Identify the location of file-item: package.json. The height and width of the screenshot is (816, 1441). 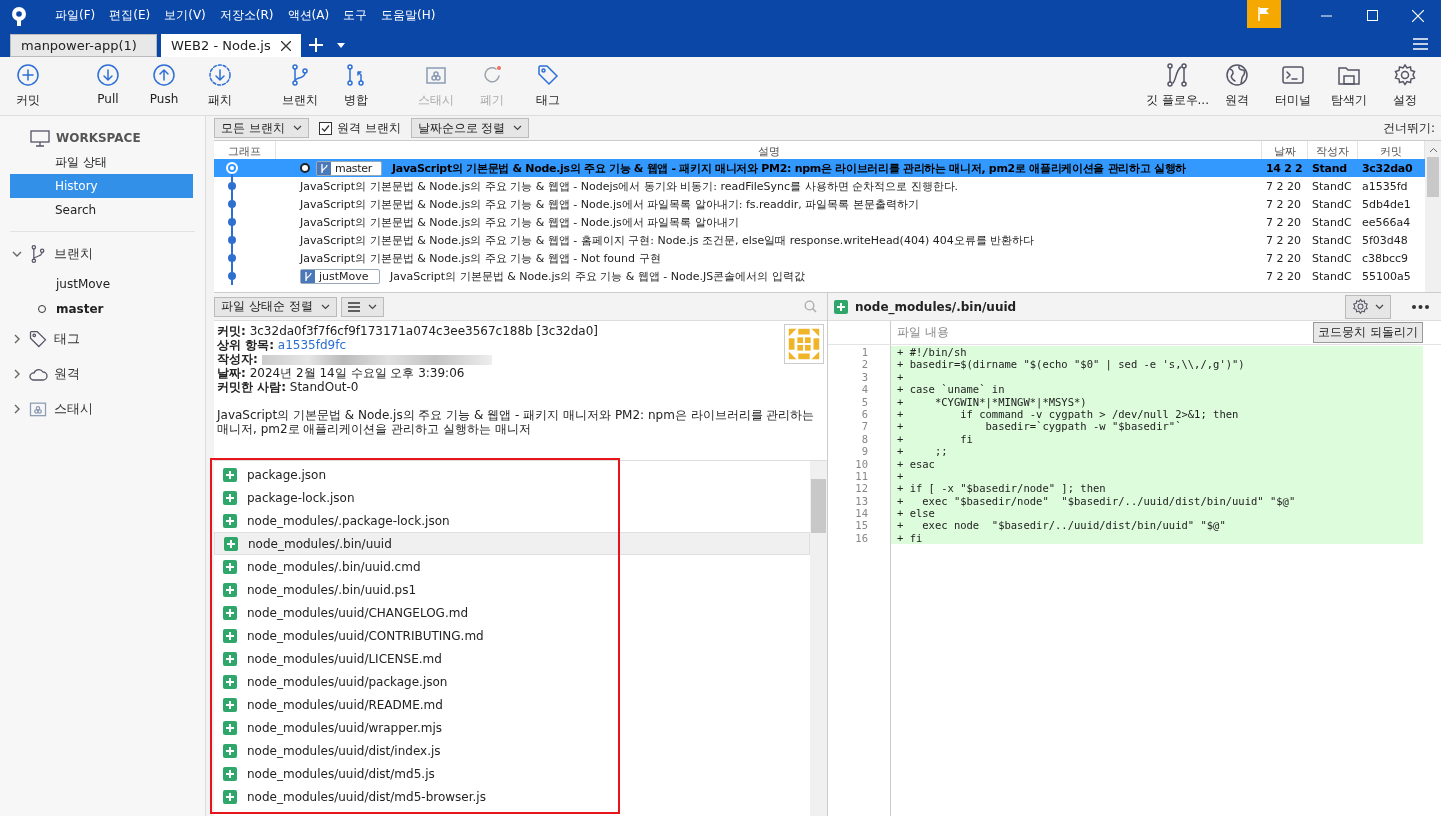
(512, 474).